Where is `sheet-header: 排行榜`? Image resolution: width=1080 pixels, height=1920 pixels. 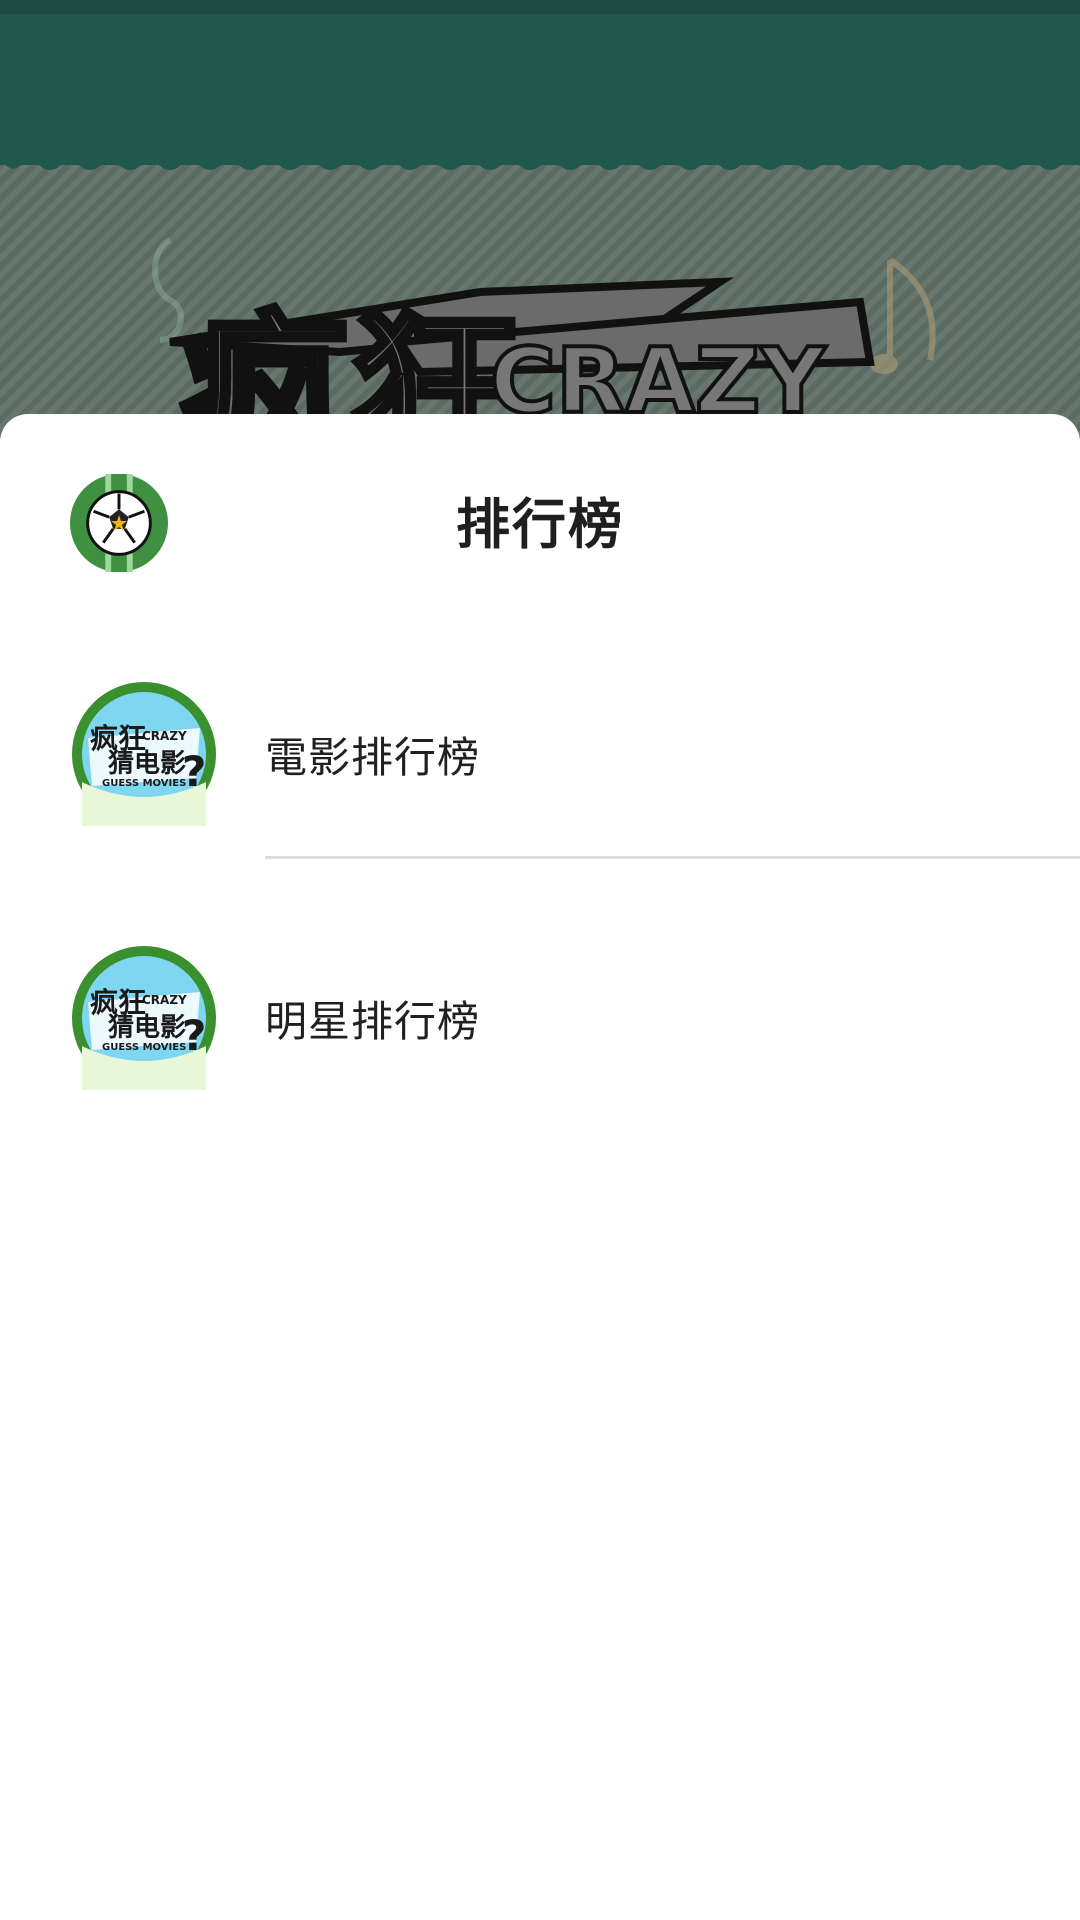
sheet-header: 排行榜 is located at coordinates (540, 522).